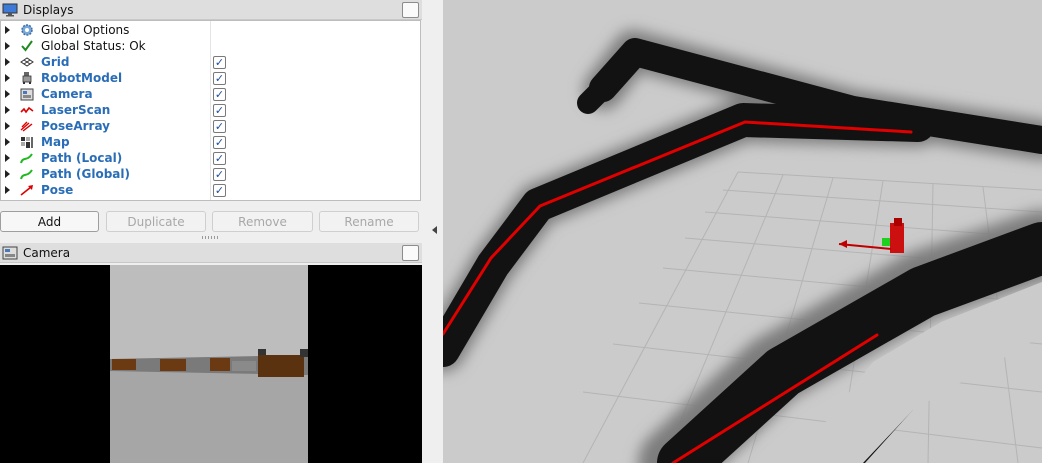  I want to click on tree-row-path-local: Path (Local) ✓, so click(210, 158).